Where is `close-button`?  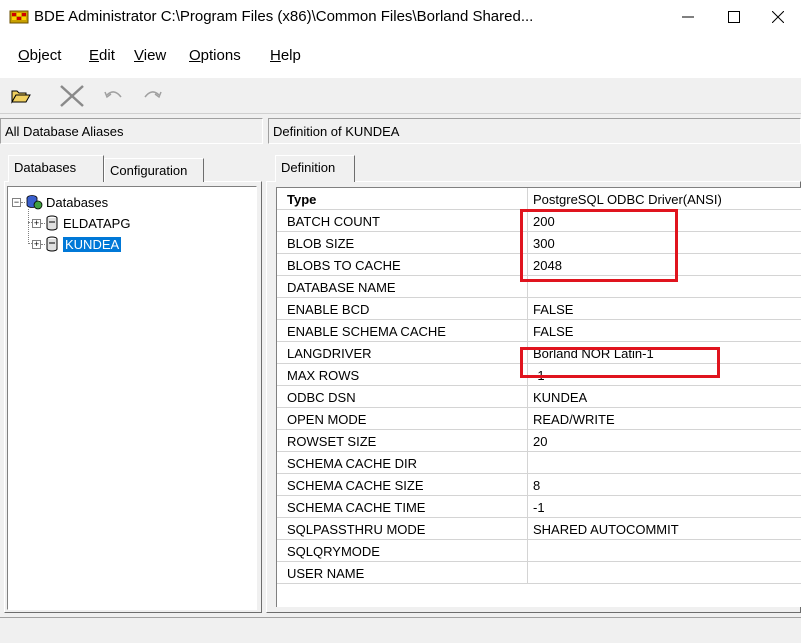
close-button is located at coordinates (778, 17).